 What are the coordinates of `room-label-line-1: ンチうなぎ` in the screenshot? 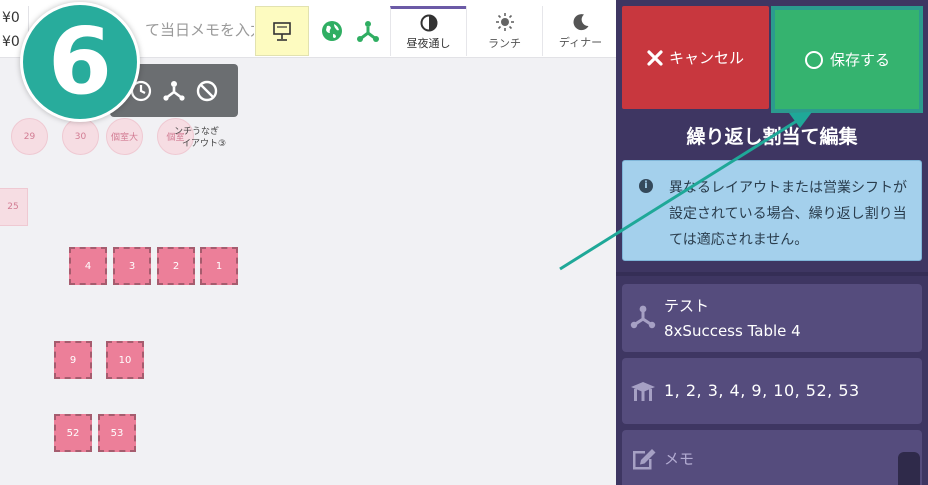 It's located at (197, 132).